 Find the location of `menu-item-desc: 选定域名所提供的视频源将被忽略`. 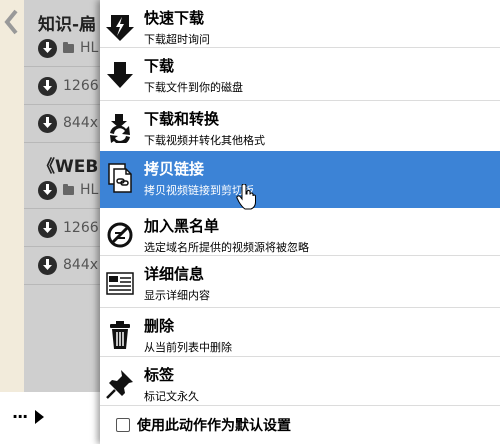

menu-item-desc: 选定域名所提供的视频源将被忽略 is located at coordinates (226, 247).